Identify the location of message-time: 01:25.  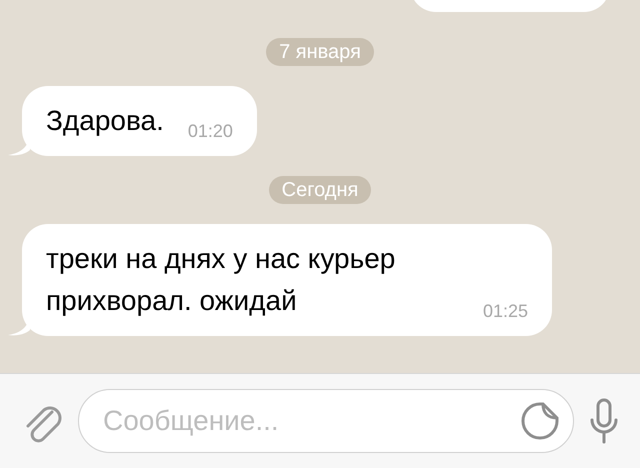
(505, 311).